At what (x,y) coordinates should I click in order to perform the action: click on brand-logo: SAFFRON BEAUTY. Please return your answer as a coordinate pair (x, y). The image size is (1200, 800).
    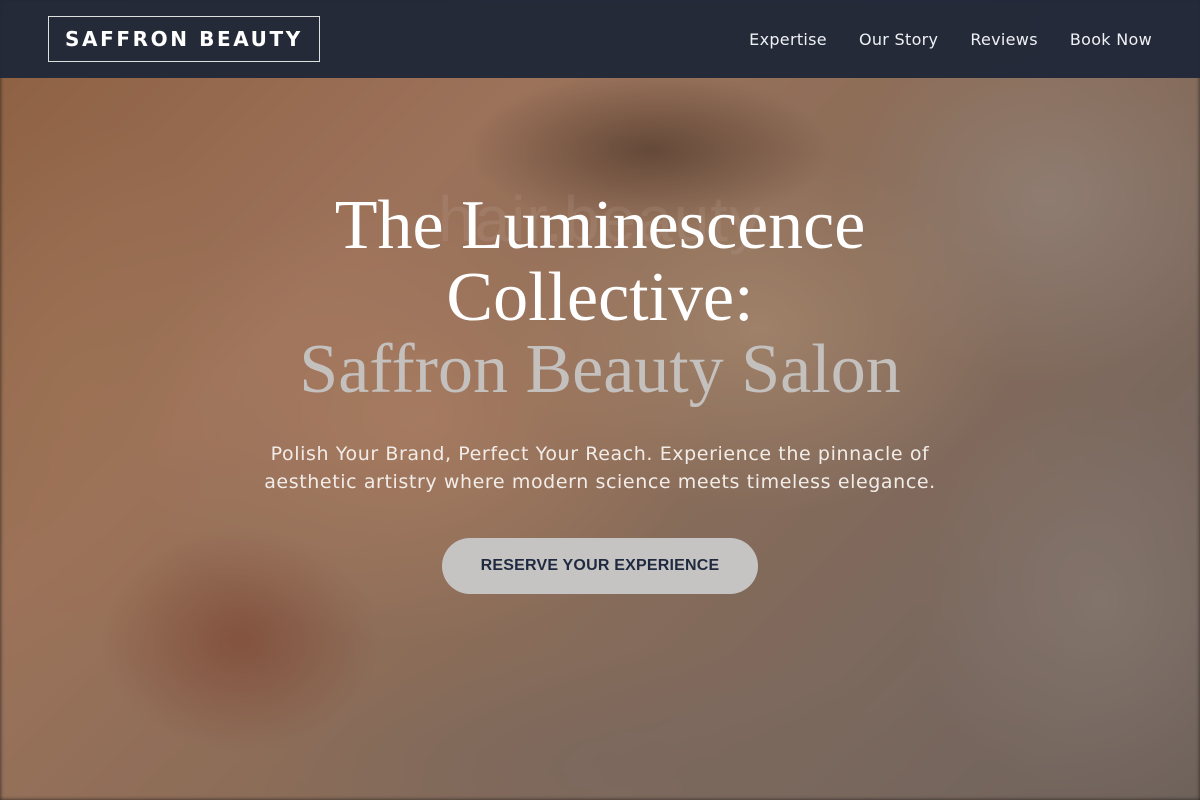
    Looking at the image, I should click on (184, 39).